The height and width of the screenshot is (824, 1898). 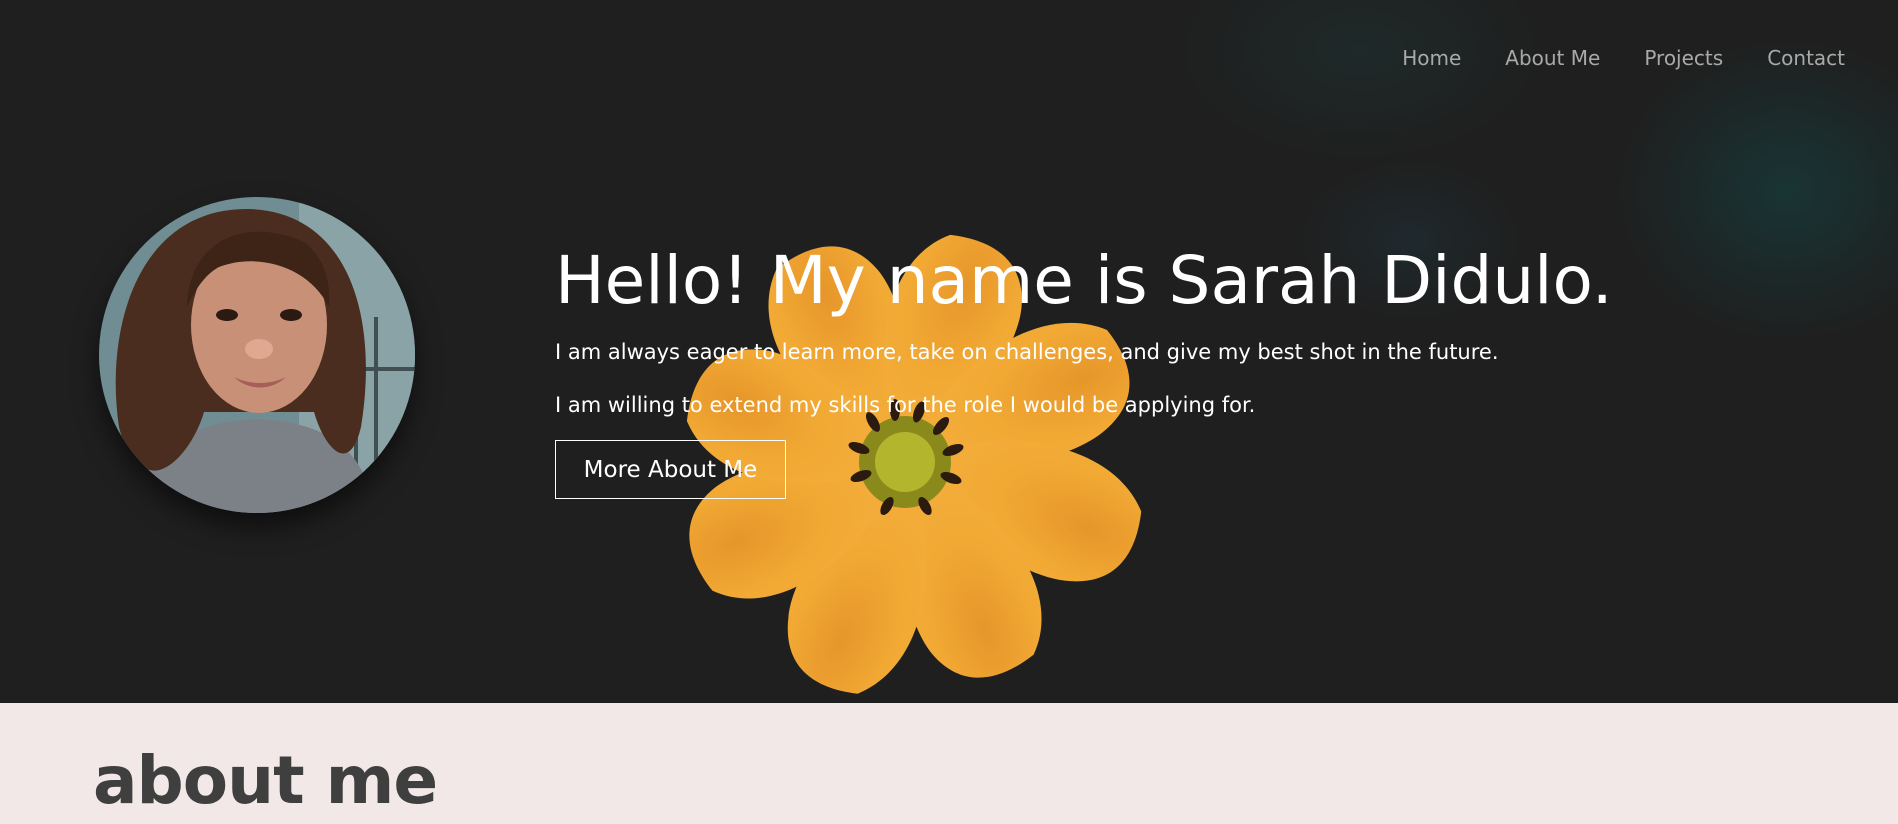 I want to click on more-about-me-button: More About Me, so click(x=670, y=469).